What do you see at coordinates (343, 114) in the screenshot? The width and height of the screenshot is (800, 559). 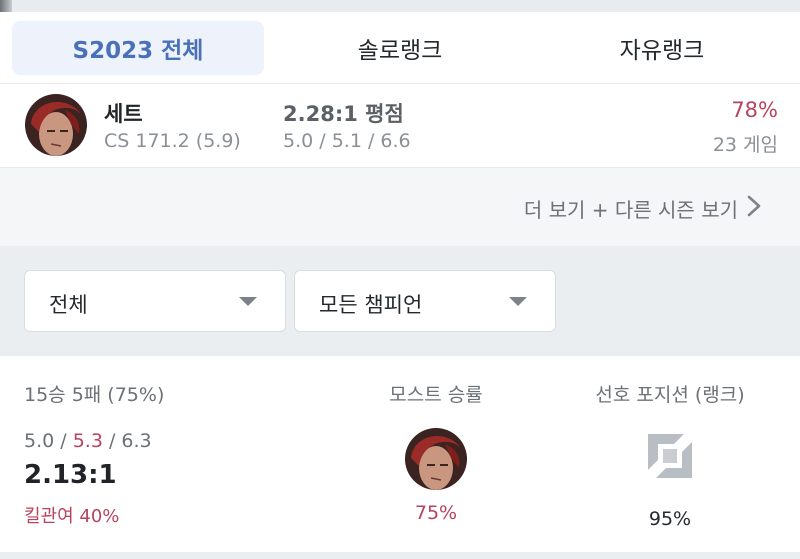 I see `champion-kda-ratio: 2.28:1 평점` at bounding box center [343, 114].